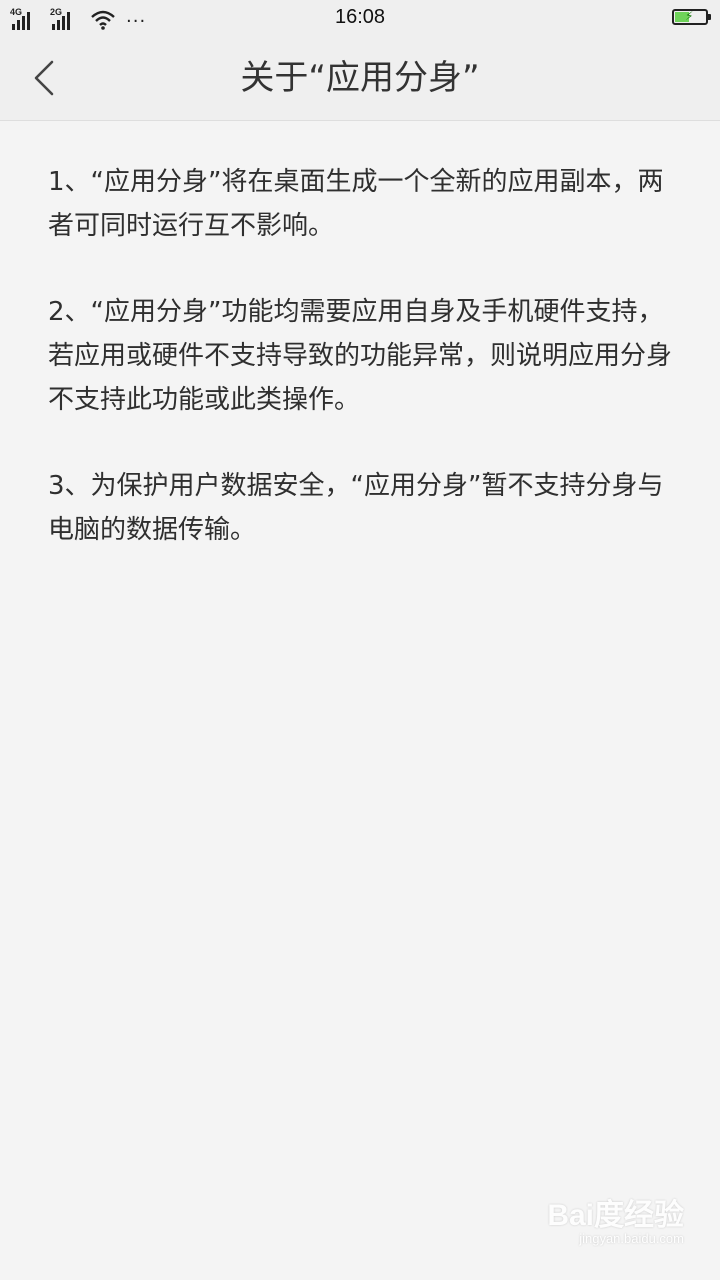 The height and width of the screenshot is (1280, 720). I want to click on page-title: 关于“应用分身”, so click(360, 78).